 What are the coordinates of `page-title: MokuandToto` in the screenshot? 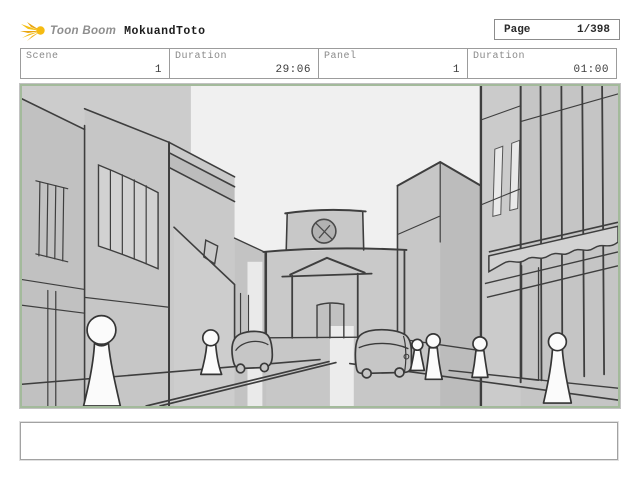 It's located at (165, 31).